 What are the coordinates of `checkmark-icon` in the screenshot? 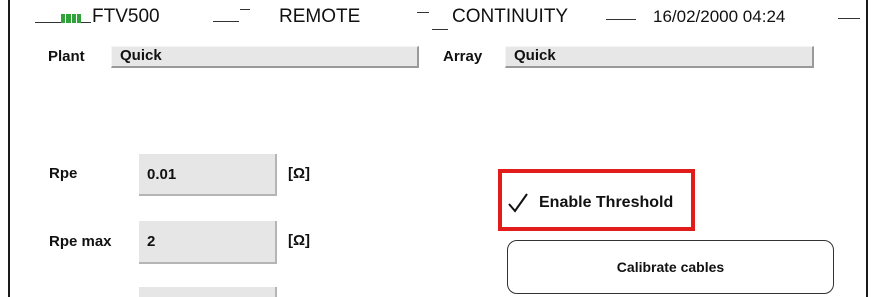 It's located at (518, 203).